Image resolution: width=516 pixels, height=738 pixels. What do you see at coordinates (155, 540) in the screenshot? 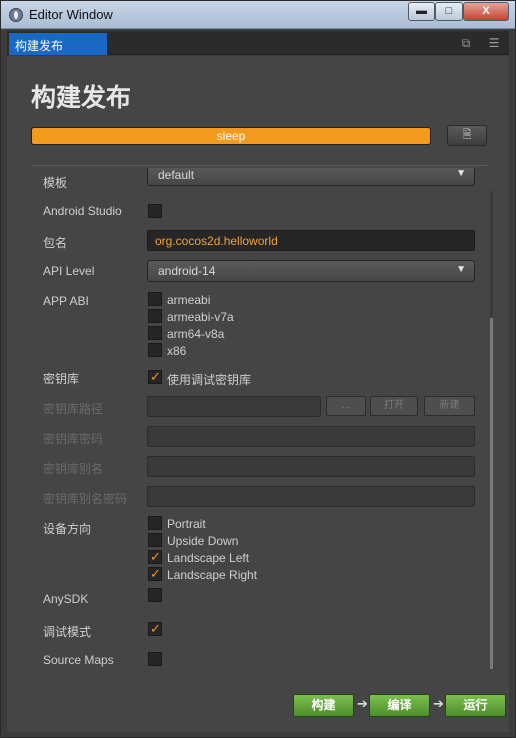
I see `orientation-upside-down-checkbox` at bounding box center [155, 540].